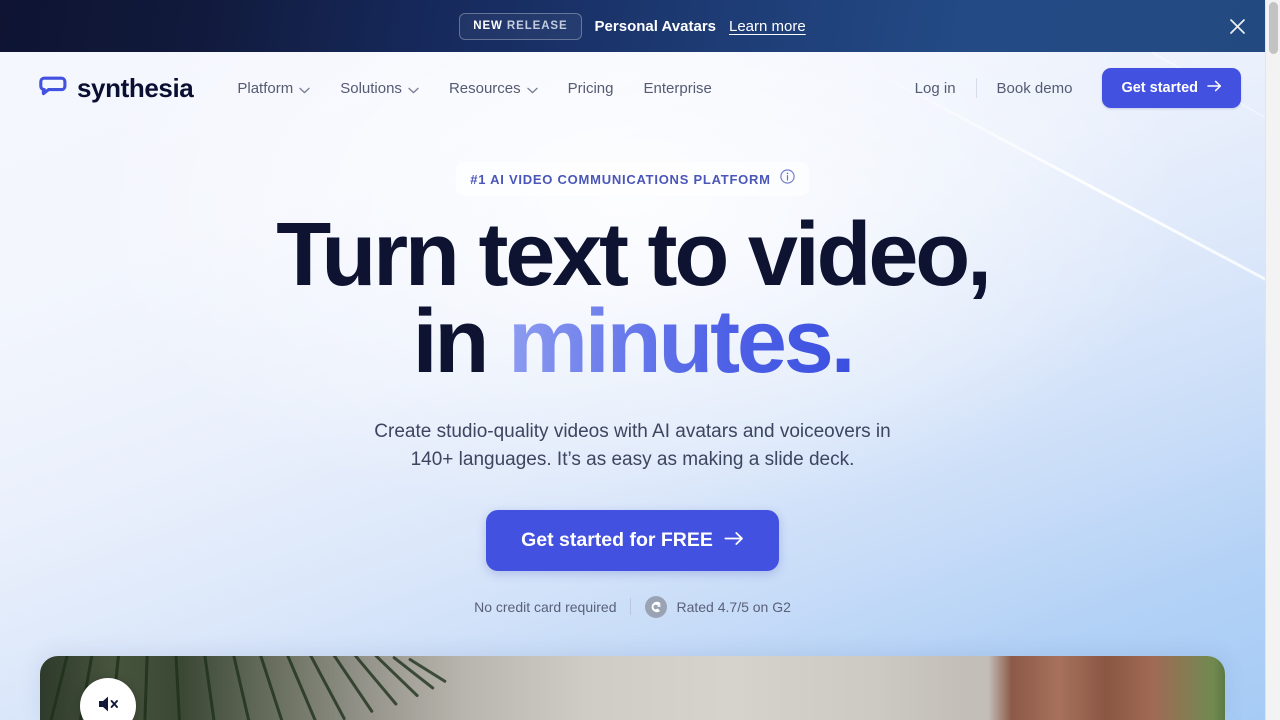  Describe the element at coordinates (484, 88) in the screenshot. I see `nav-item-resources-label: Resources` at that location.